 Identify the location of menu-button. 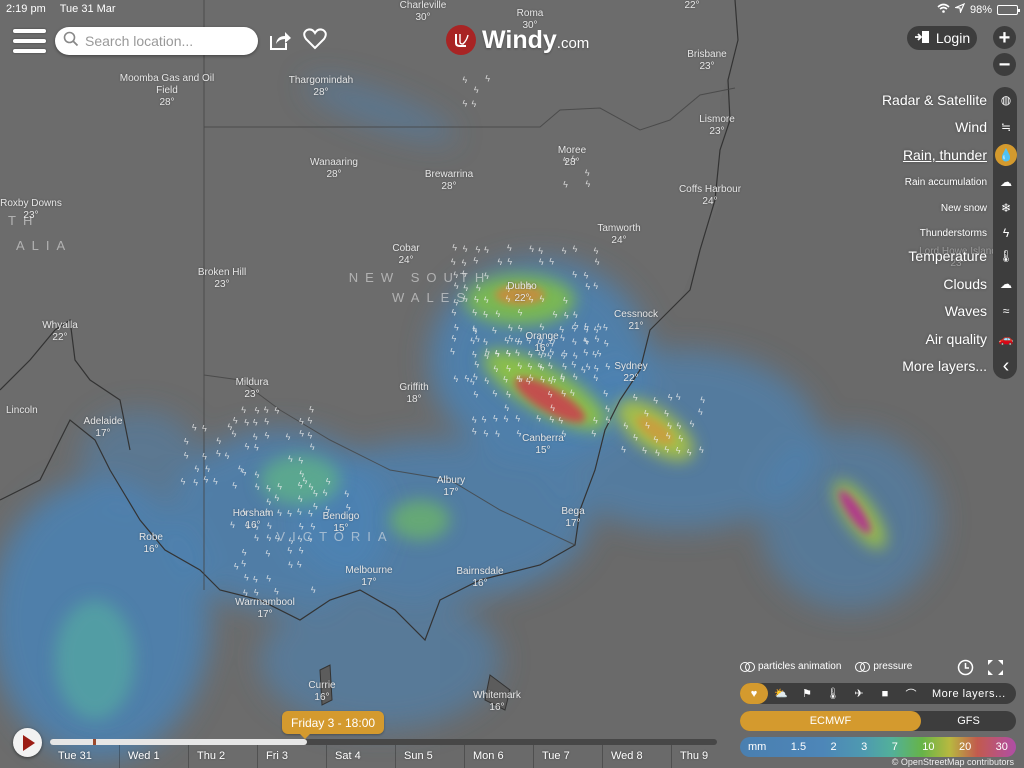
(29, 41).